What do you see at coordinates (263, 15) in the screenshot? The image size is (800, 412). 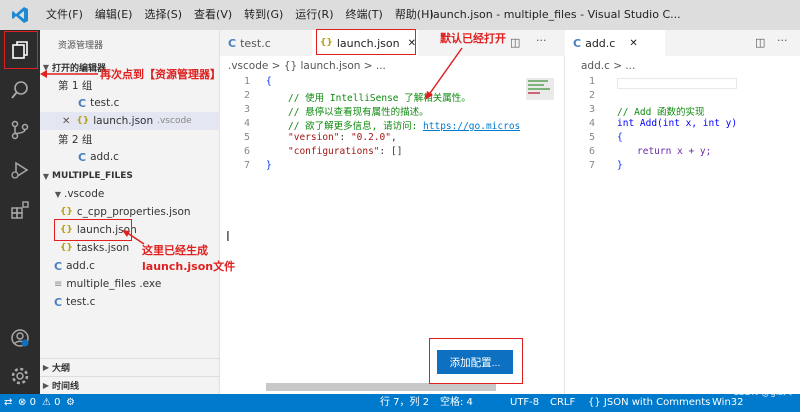 I see `menu-go: 转到(G)` at bounding box center [263, 15].